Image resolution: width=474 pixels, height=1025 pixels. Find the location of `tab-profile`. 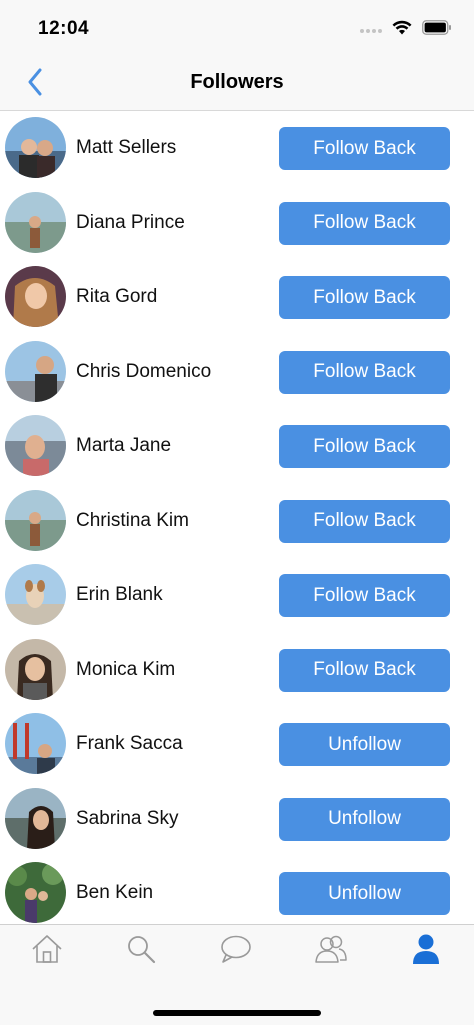

tab-profile is located at coordinates (426, 951).